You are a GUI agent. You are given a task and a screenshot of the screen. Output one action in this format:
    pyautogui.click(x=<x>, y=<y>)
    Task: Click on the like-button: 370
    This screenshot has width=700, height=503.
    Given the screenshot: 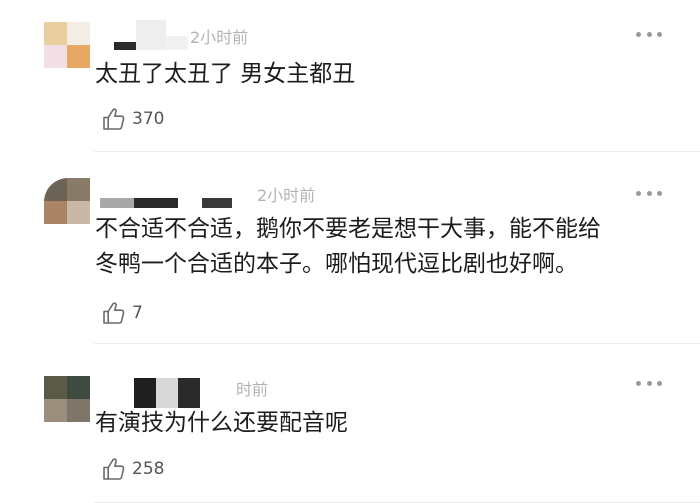 What is the action you would take?
    pyautogui.click(x=132, y=119)
    